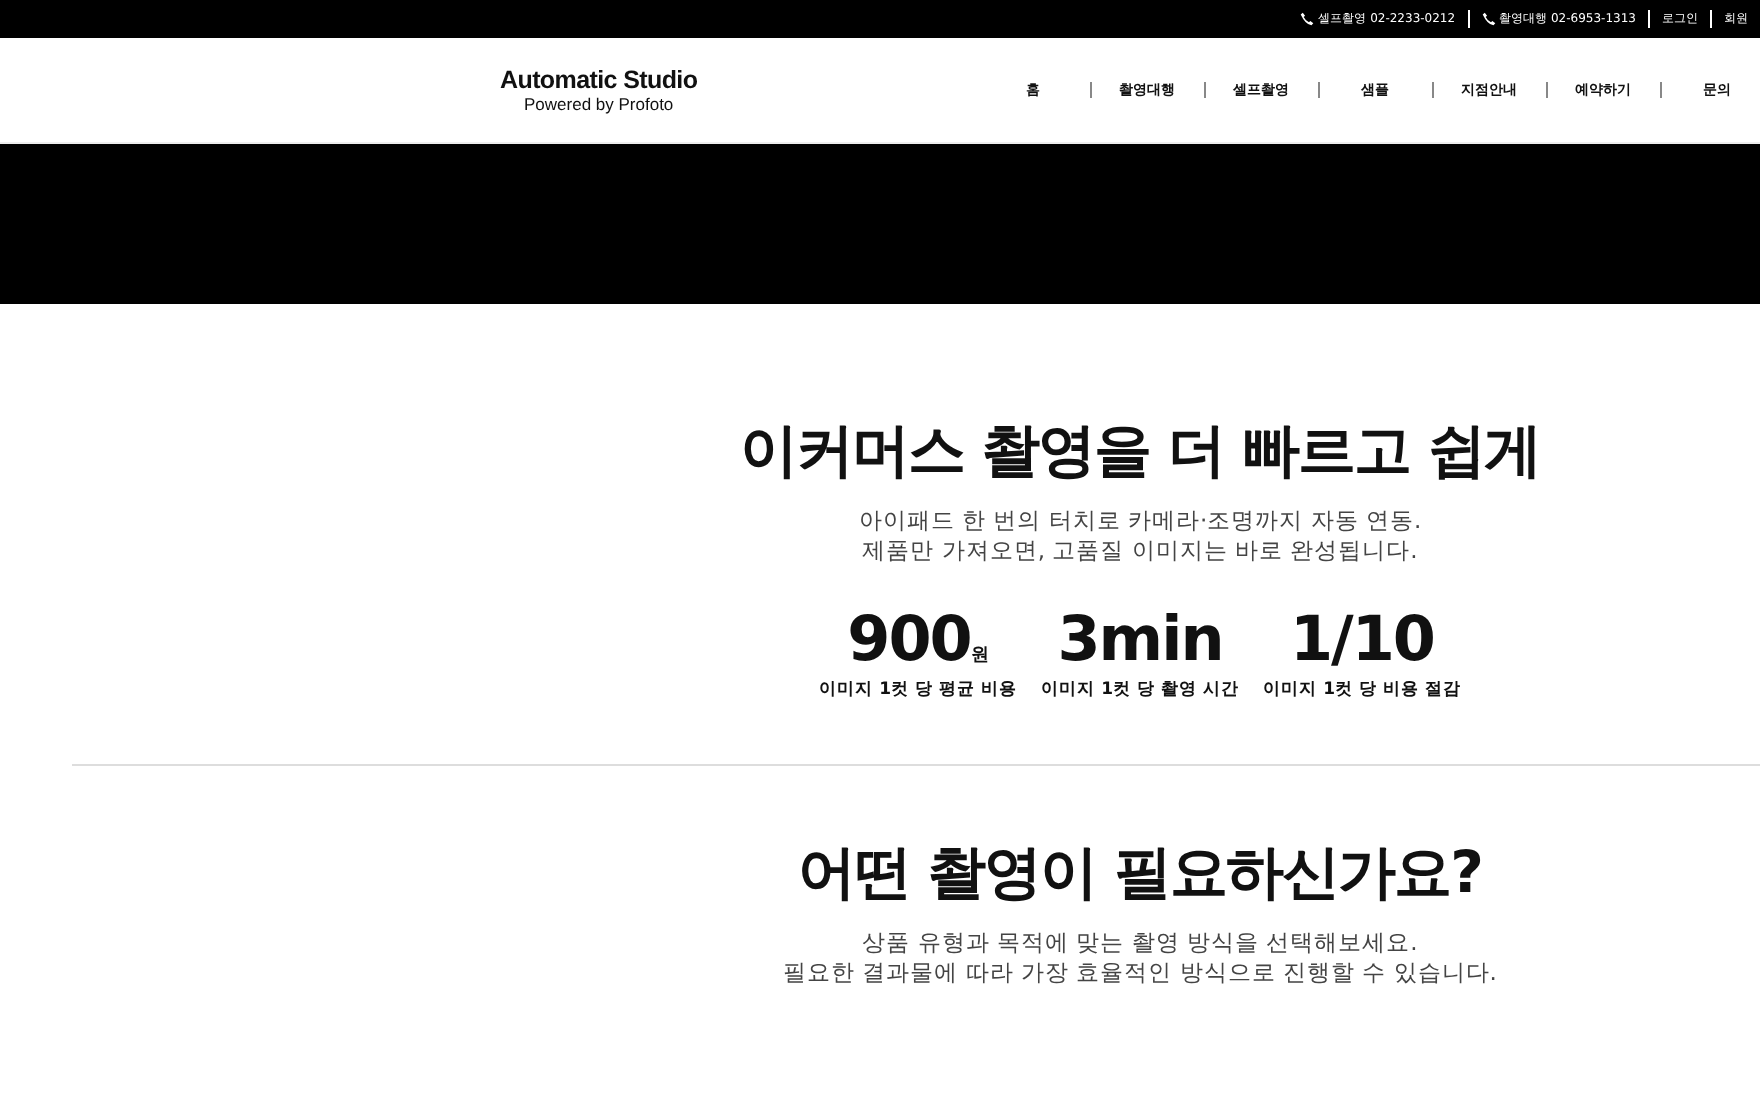 This screenshot has height=1100, width=1760. What do you see at coordinates (1140, 971) in the screenshot?
I see `description-line: 필요한 결과물에 따라 가장 효율적인 방식으로 진행할 수 있습니다.` at bounding box center [1140, 971].